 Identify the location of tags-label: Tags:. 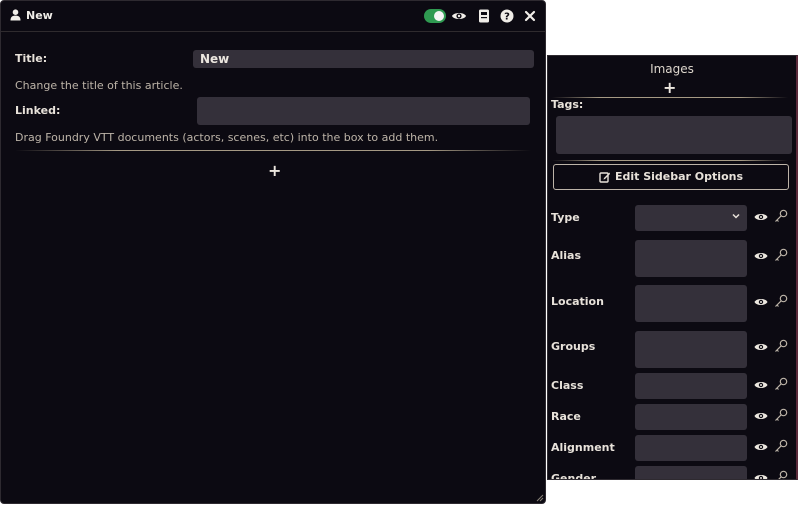
(567, 104).